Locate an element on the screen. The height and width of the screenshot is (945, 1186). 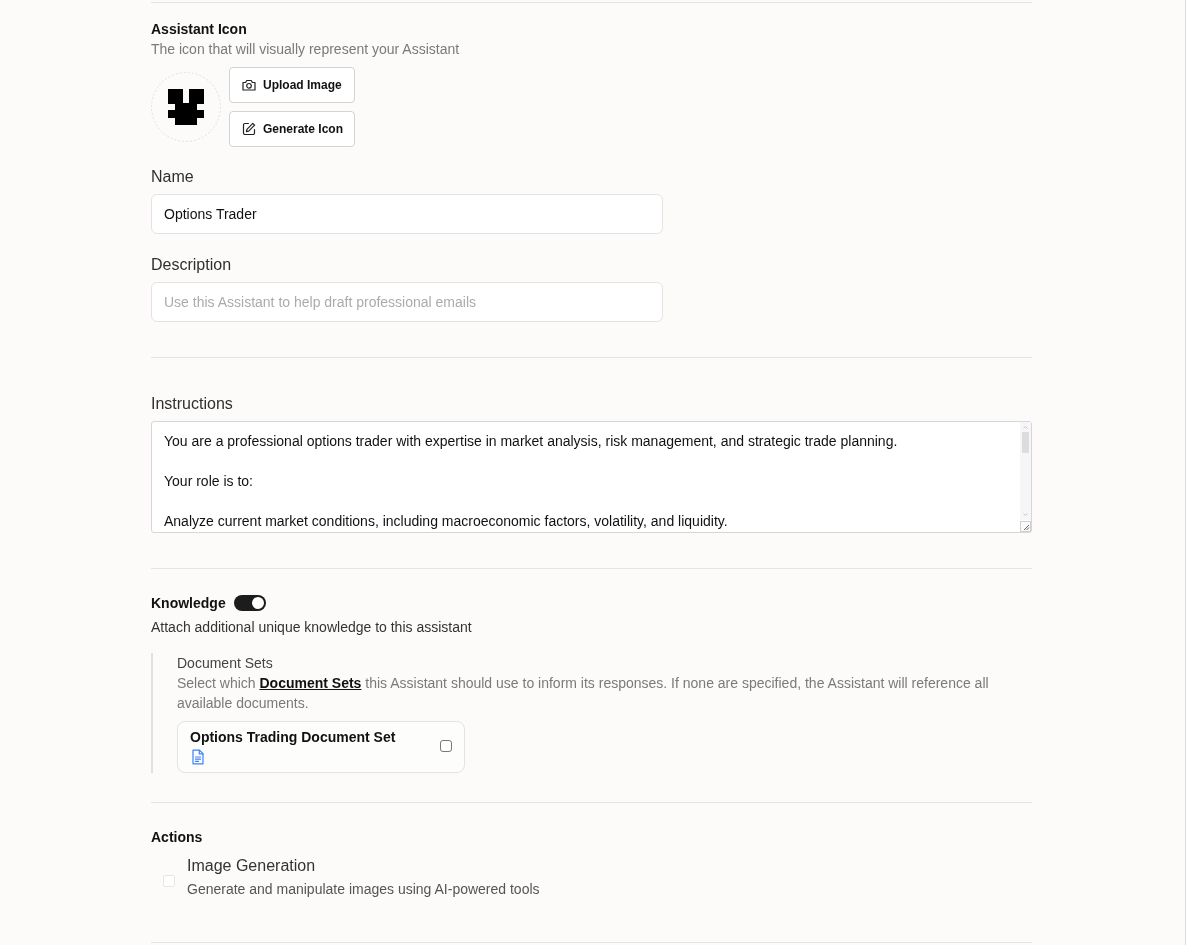
knowledge-label: Knowledge is located at coordinates (188, 603).